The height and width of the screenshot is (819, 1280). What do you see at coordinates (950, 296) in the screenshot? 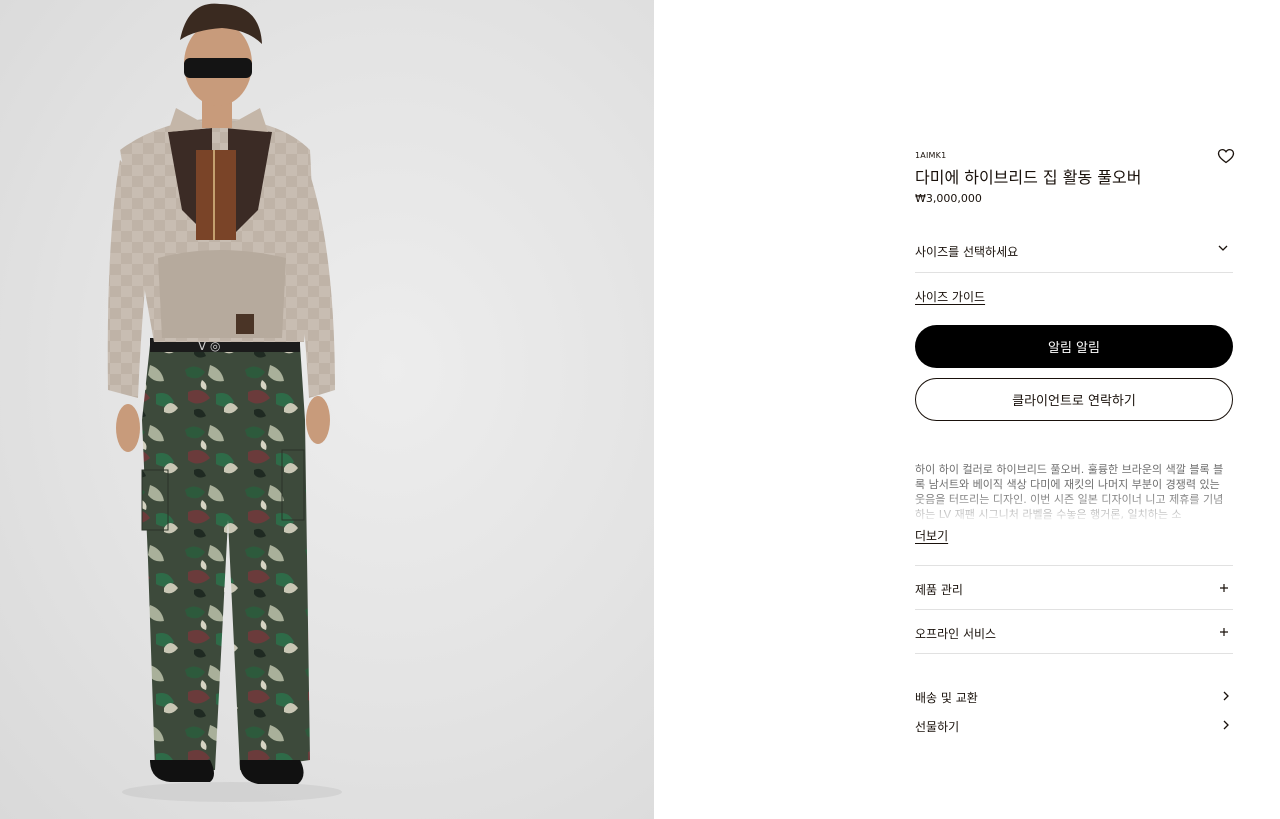
I see `size-guide-link: 사이즈 가이드` at bounding box center [950, 296].